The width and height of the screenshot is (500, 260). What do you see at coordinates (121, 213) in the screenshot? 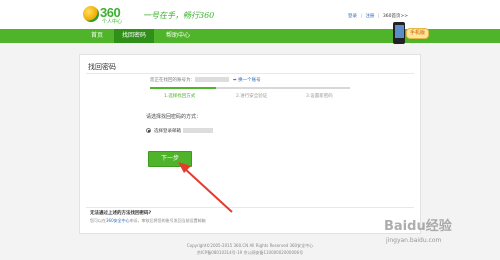
I see `help-title: 无法通过上述的方法找回密码?` at bounding box center [121, 213].